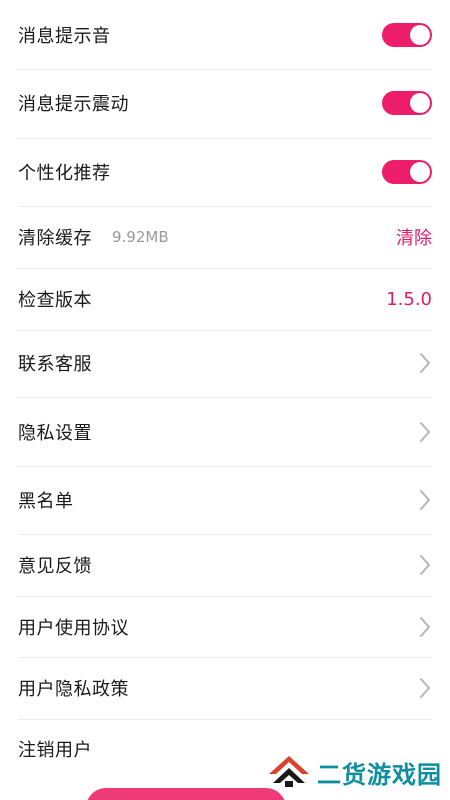  I want to click on personalized-toggle, so click(407, 172).